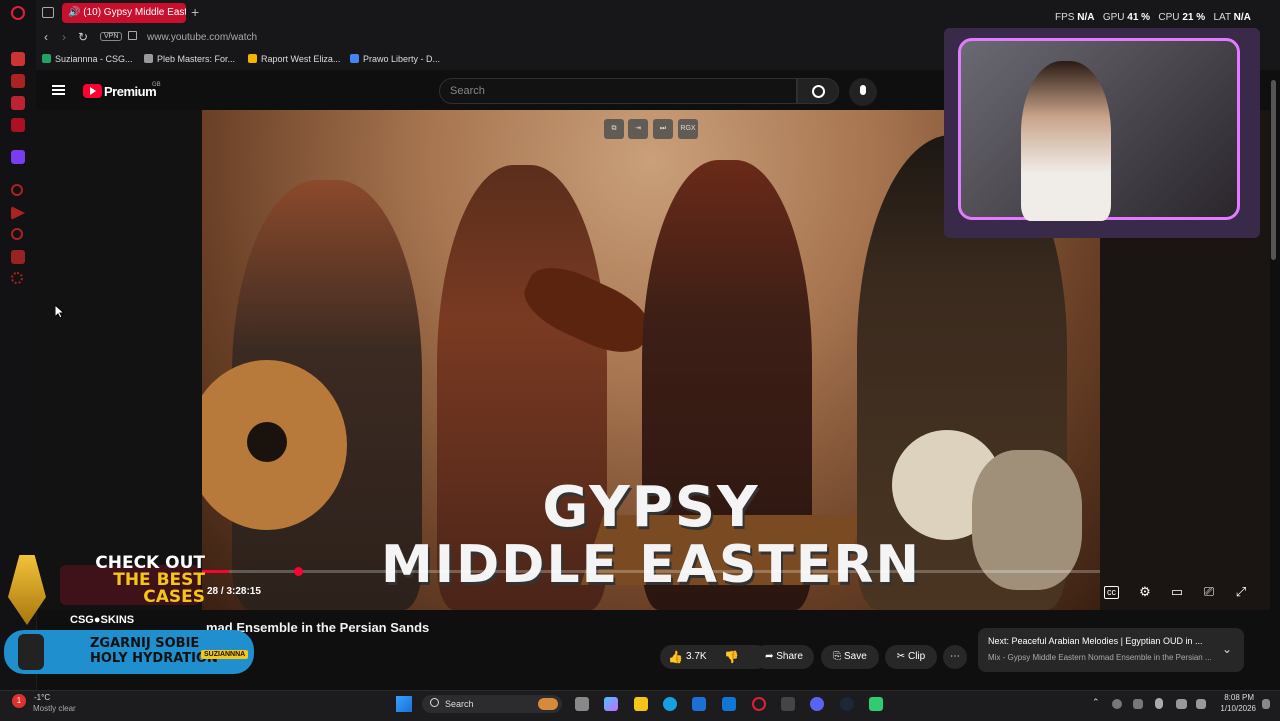 This screenshot has width=1280, height=721. What do you see at coordinates (18, 103) in the screenshot?
I see `messenger-icon` at bounding box center [18, 103].